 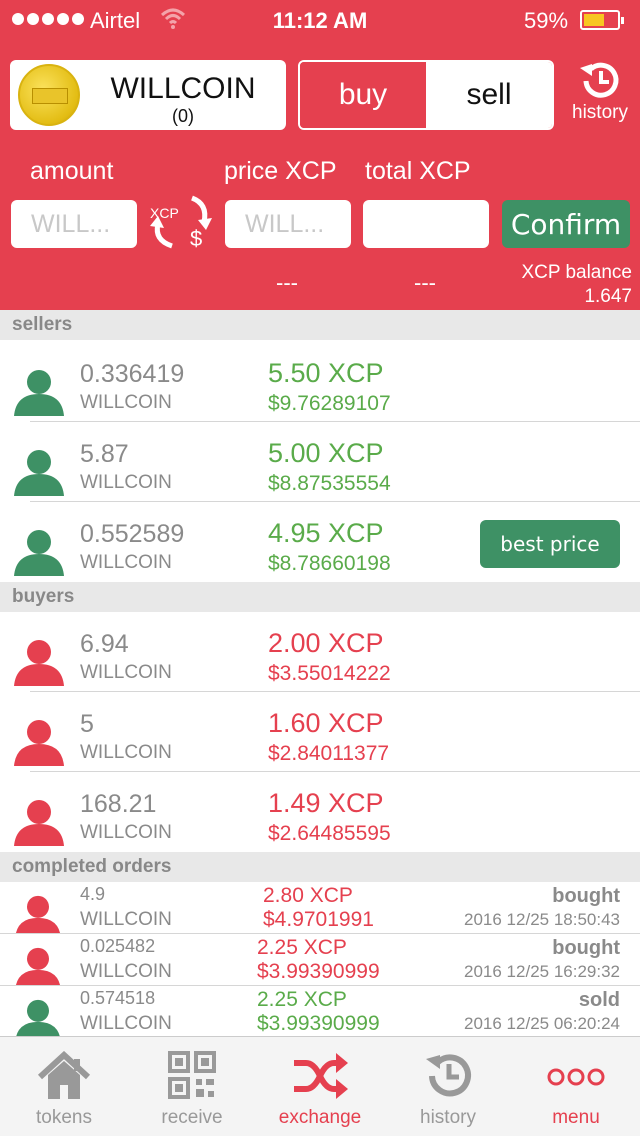 What do you see at coordinates (489, 95) in the screenshot?
I see `sell-button: sell` at bounding box center [489, 95].